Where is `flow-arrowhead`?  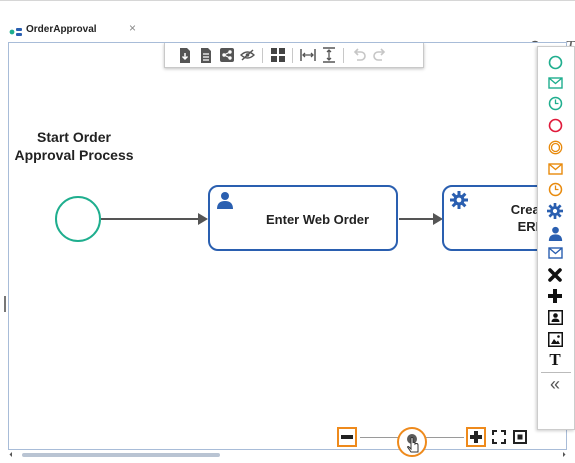 flow-arrowhead is located at coordinates (203, 219).